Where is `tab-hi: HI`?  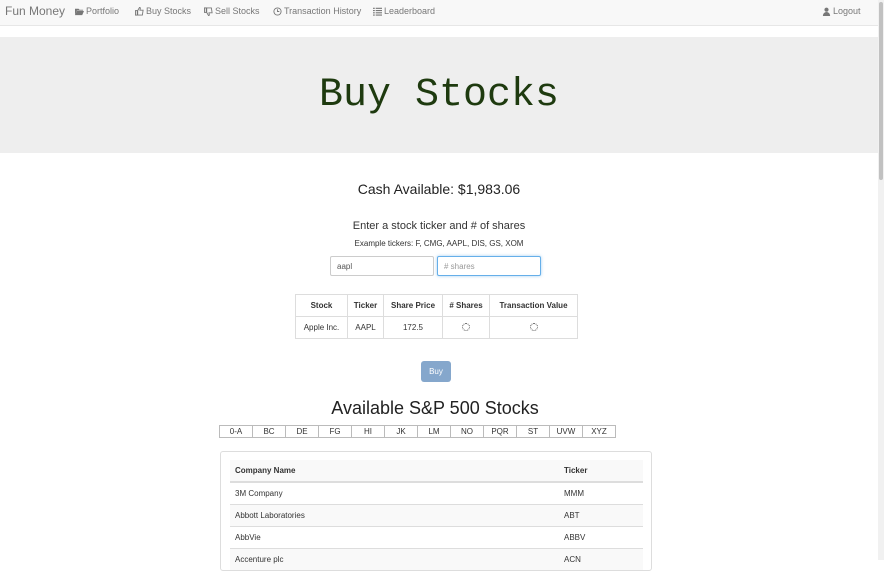 tab-hi: HI is located at coordinates (368, 431).